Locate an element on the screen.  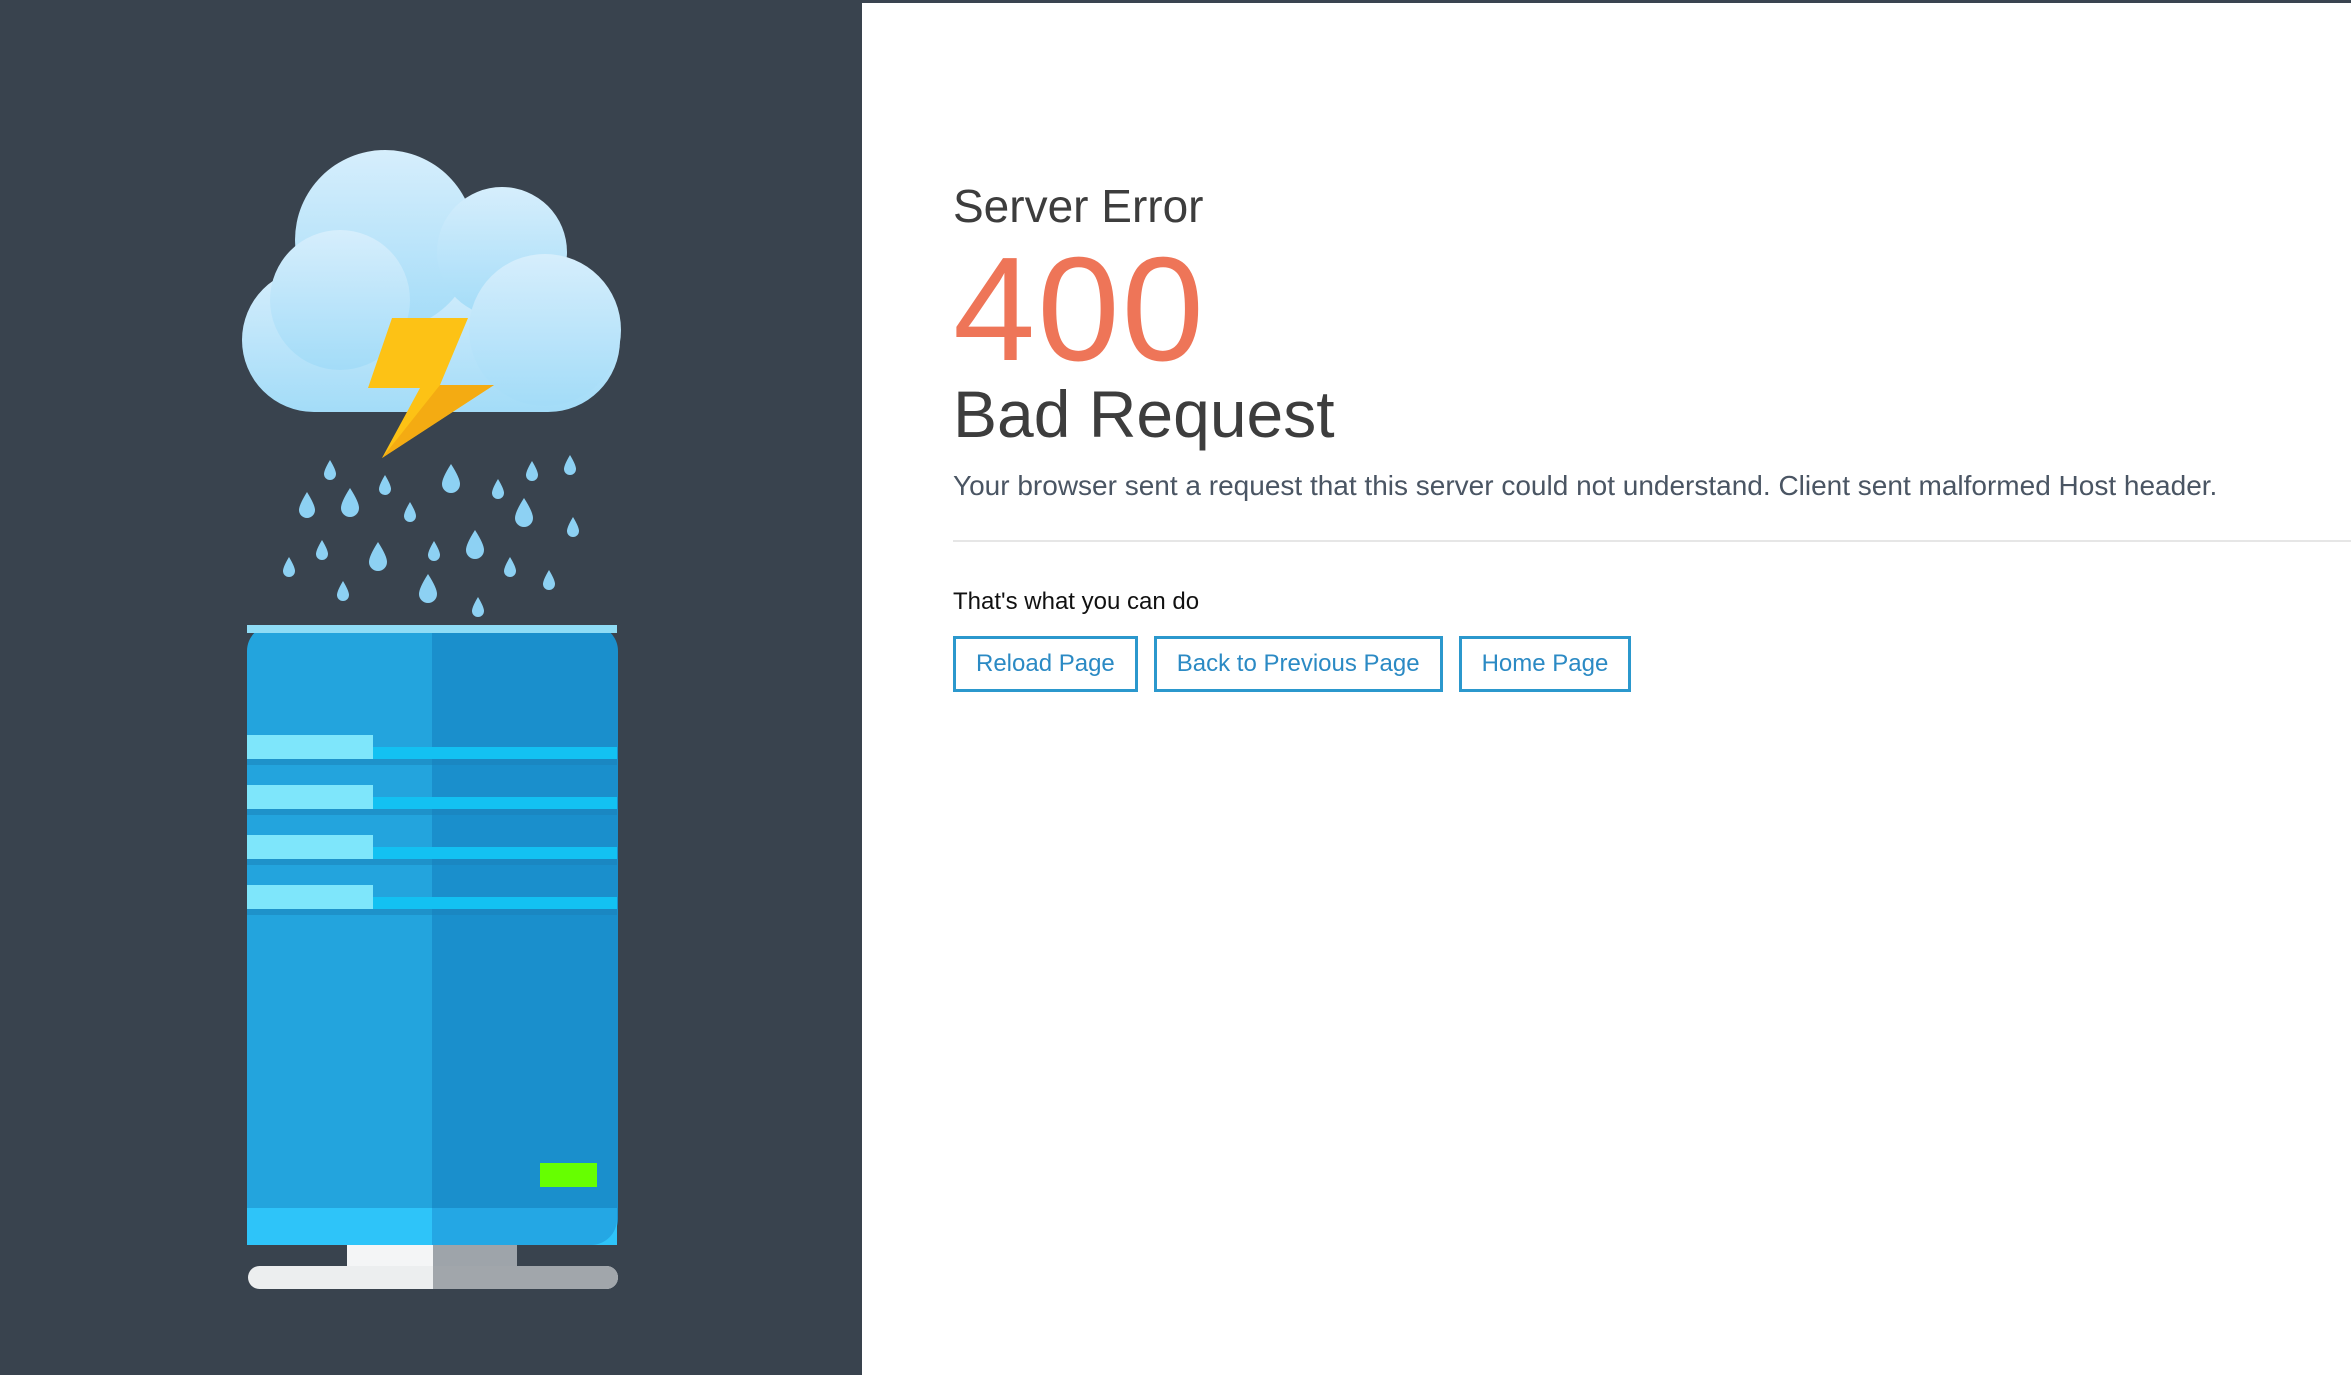
server-stand is located at coordinates (433, 1267).